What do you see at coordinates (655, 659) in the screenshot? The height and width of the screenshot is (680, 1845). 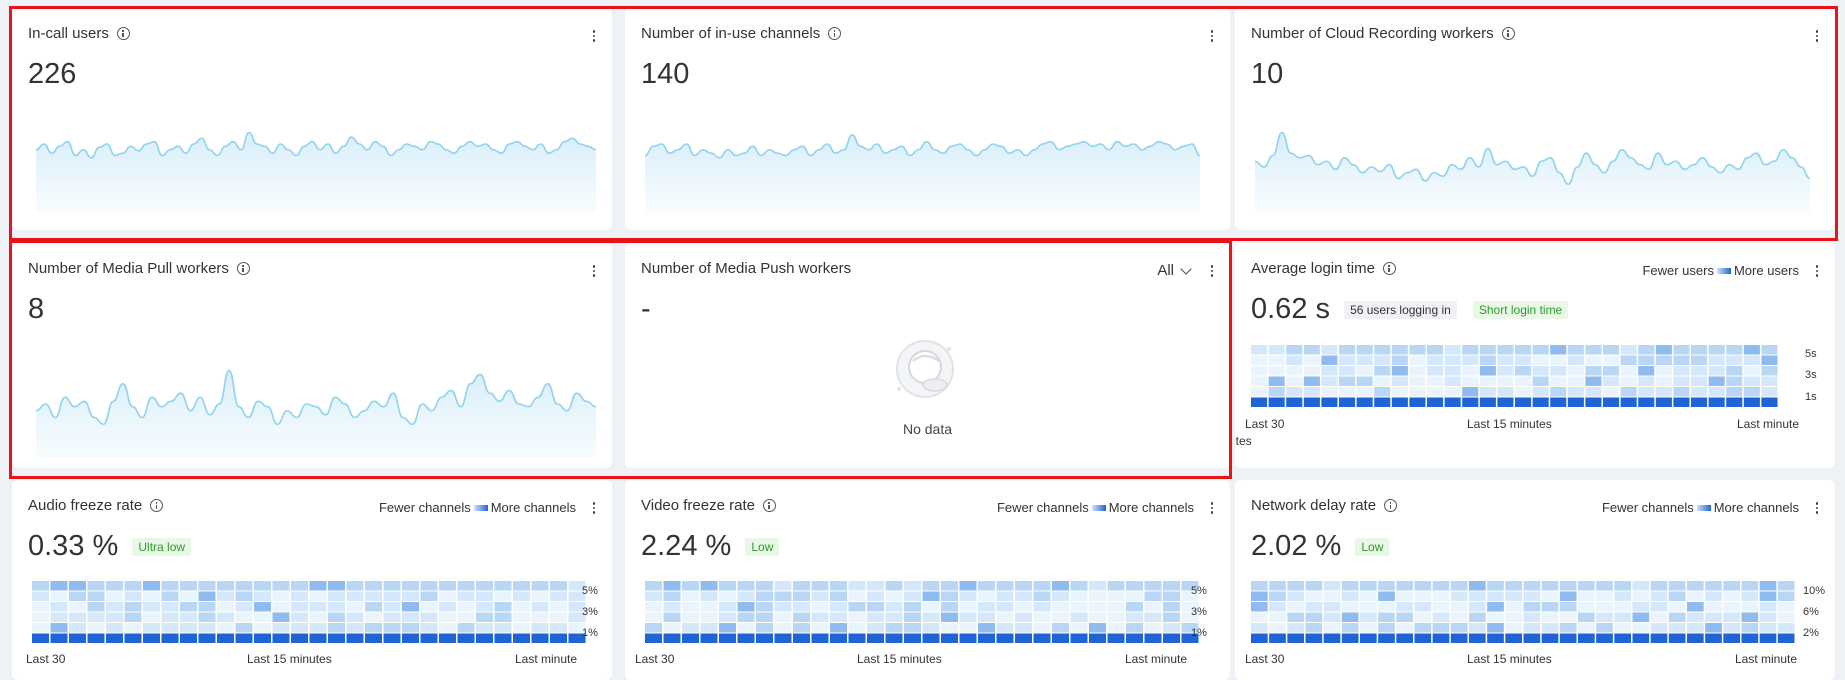 I see `x-label-left: Last 30` at bounding box center [655, 659].